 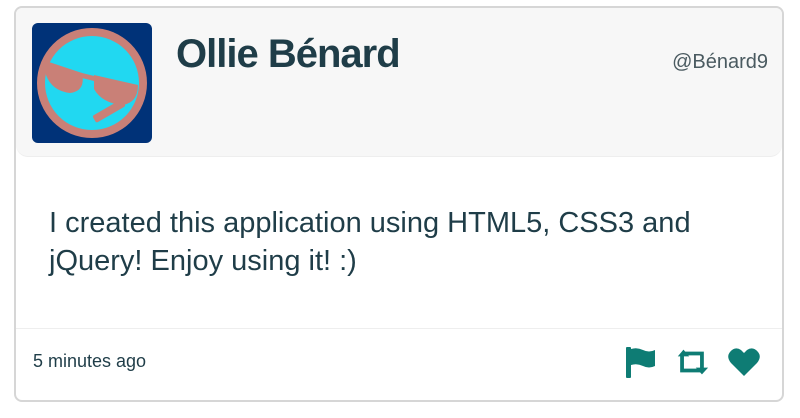 What do you see at coordinates (288, 54) in the screenshot?
I see `author-name: Ollie Bénard` at bounding box center [288, 54].